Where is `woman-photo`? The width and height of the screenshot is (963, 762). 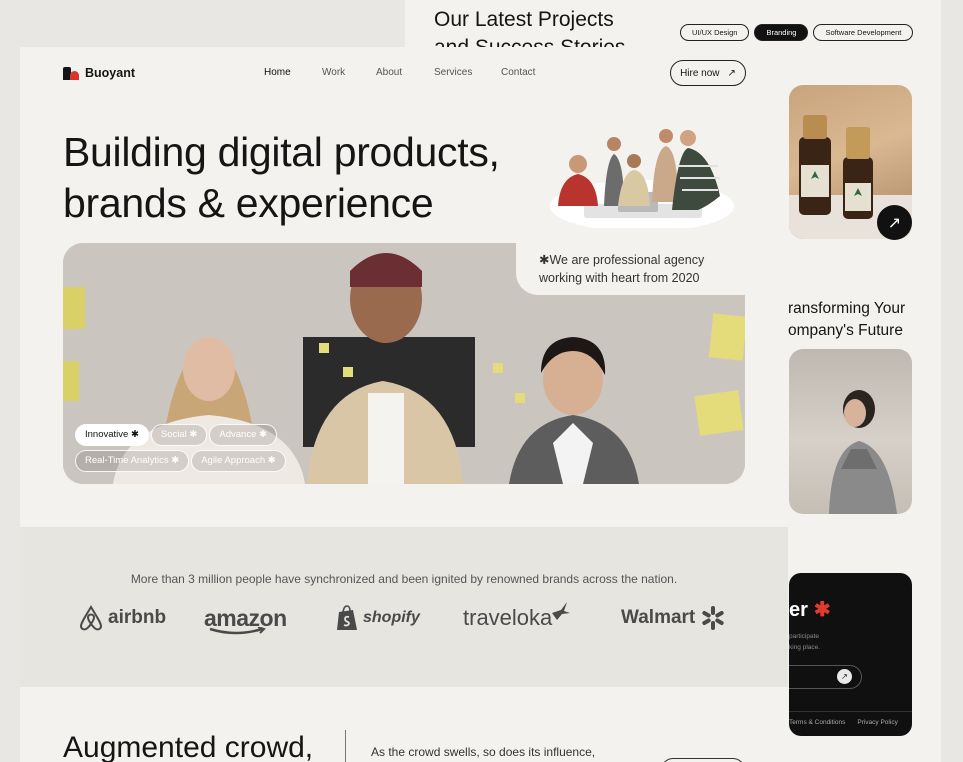
woman-photo is located at coordinates (863, 452).